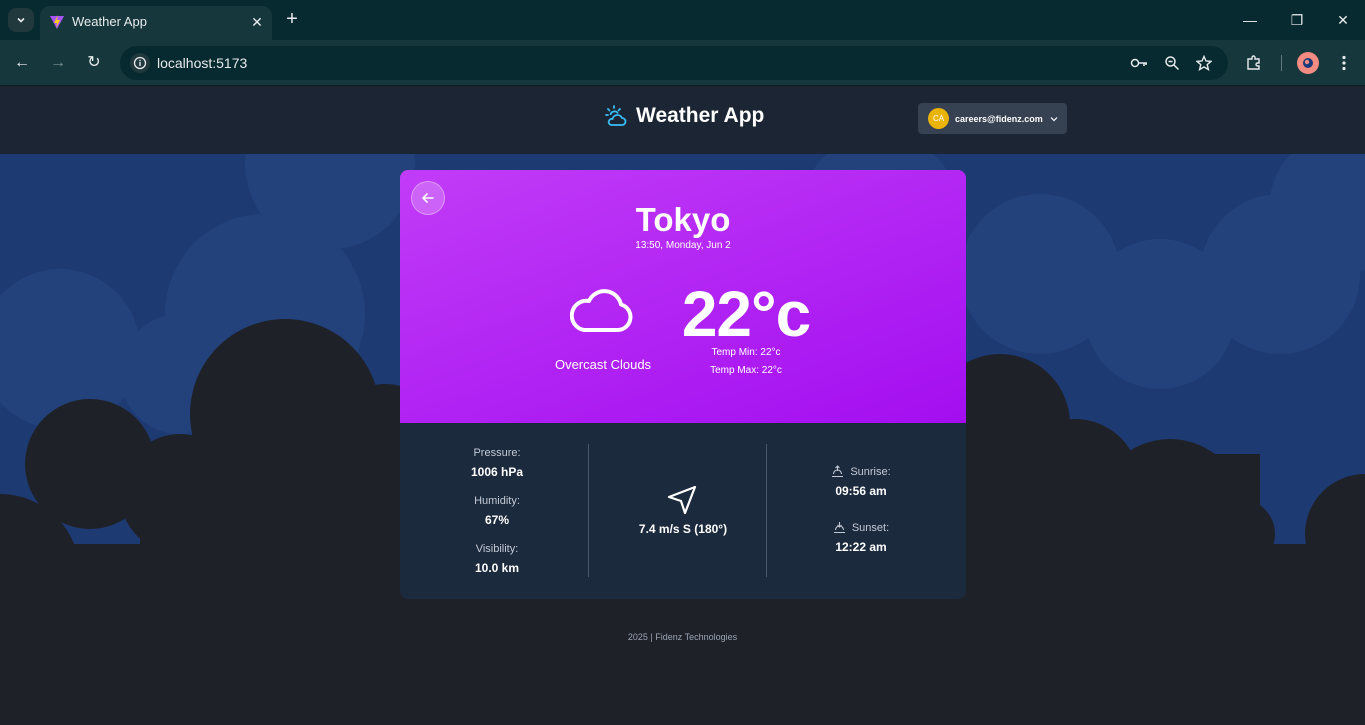 The width and height of the screenshot is (1365, 725). What do you see at coordinates (682, 637) in the screenshot?
I see `footer-text: 2025 | Fidenz Technologies` at bounding box center [682, 637].